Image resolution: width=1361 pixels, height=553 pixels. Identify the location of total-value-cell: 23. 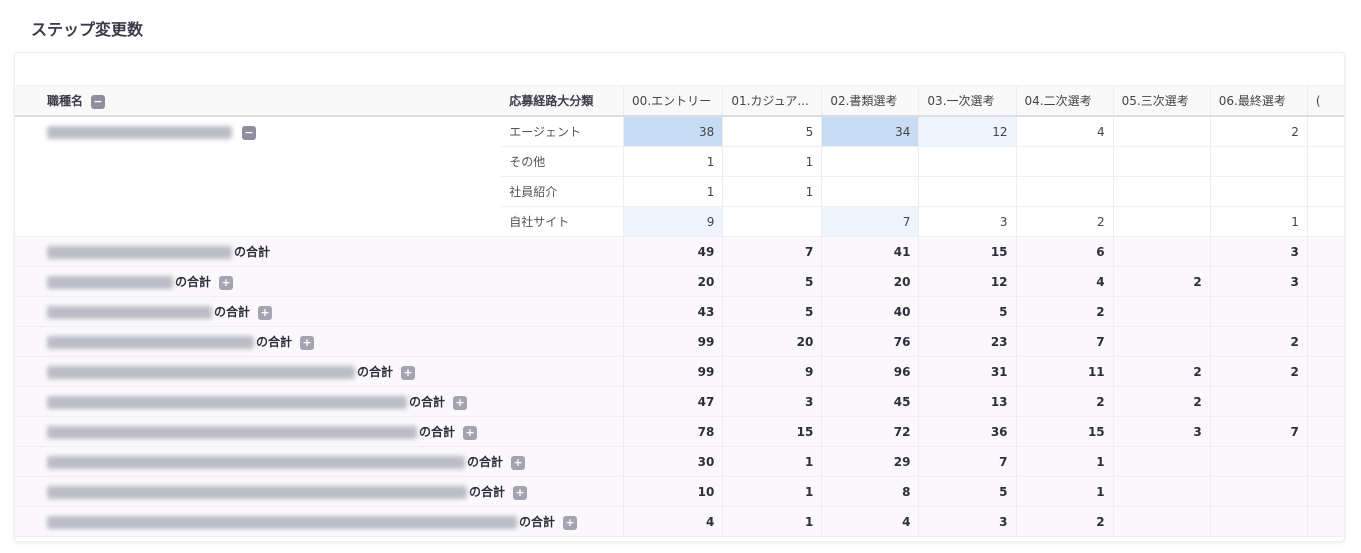
(967, 341).